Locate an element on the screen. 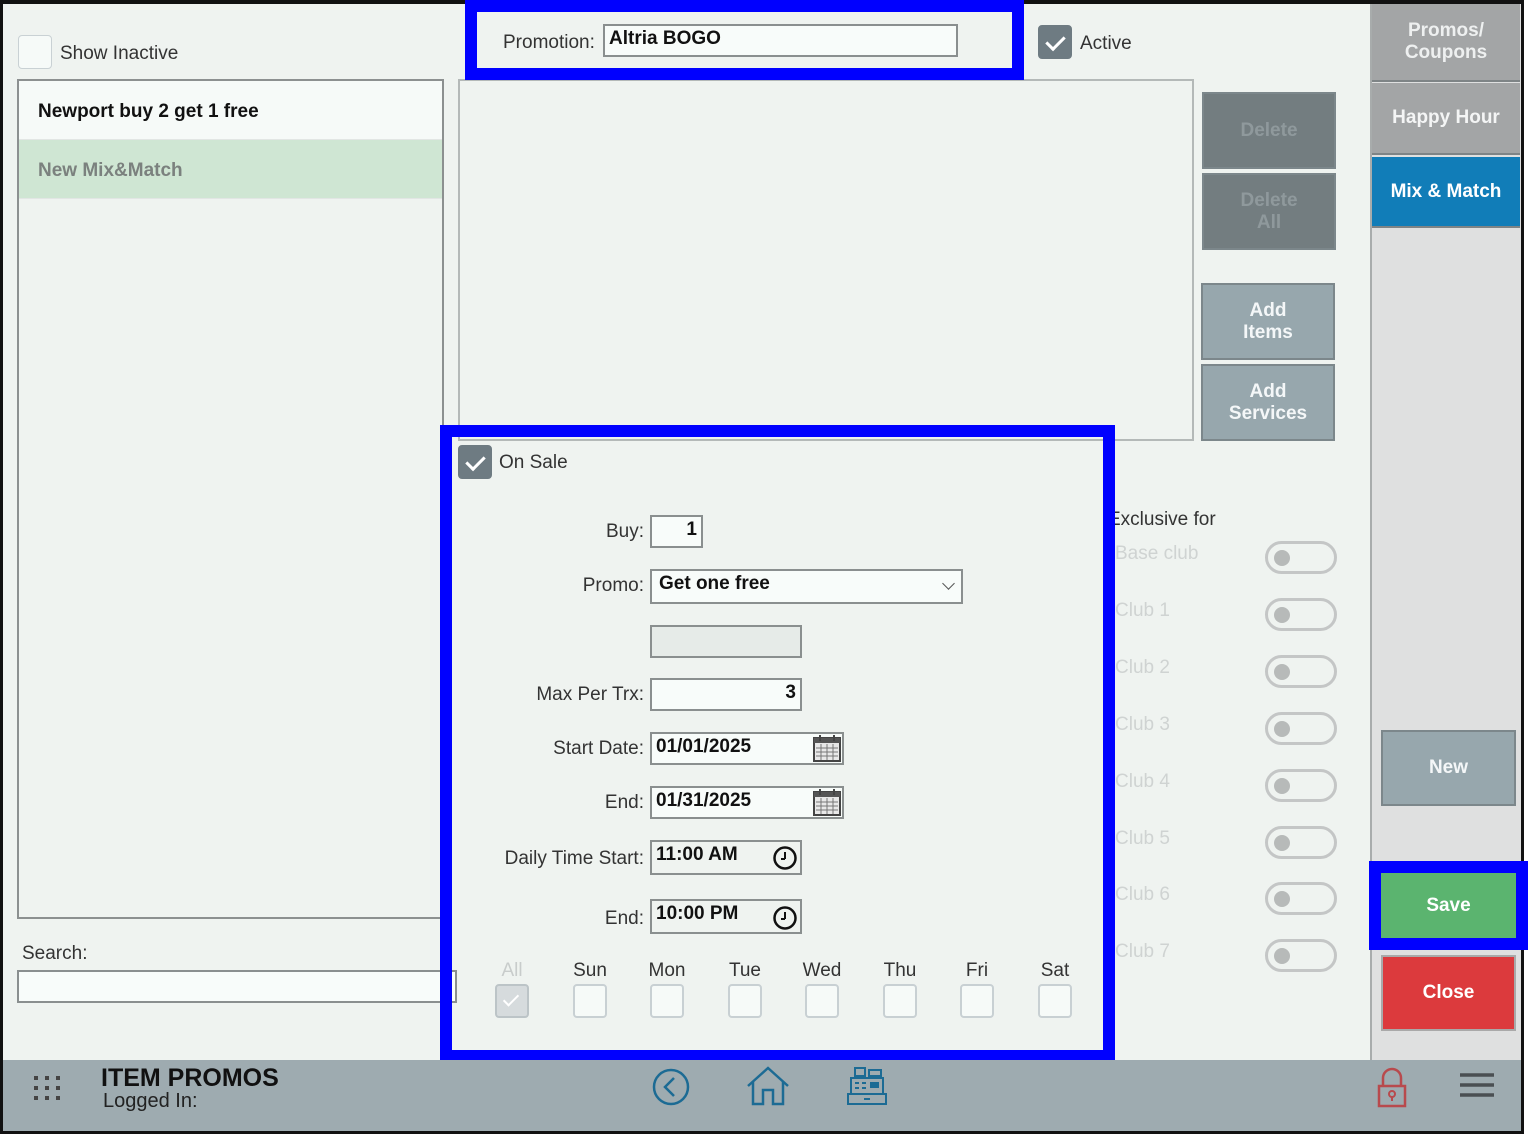 The height and width of the screenshot is (1134, 1531). add-services-label-1: Add is located at coordinates (1268, 391).